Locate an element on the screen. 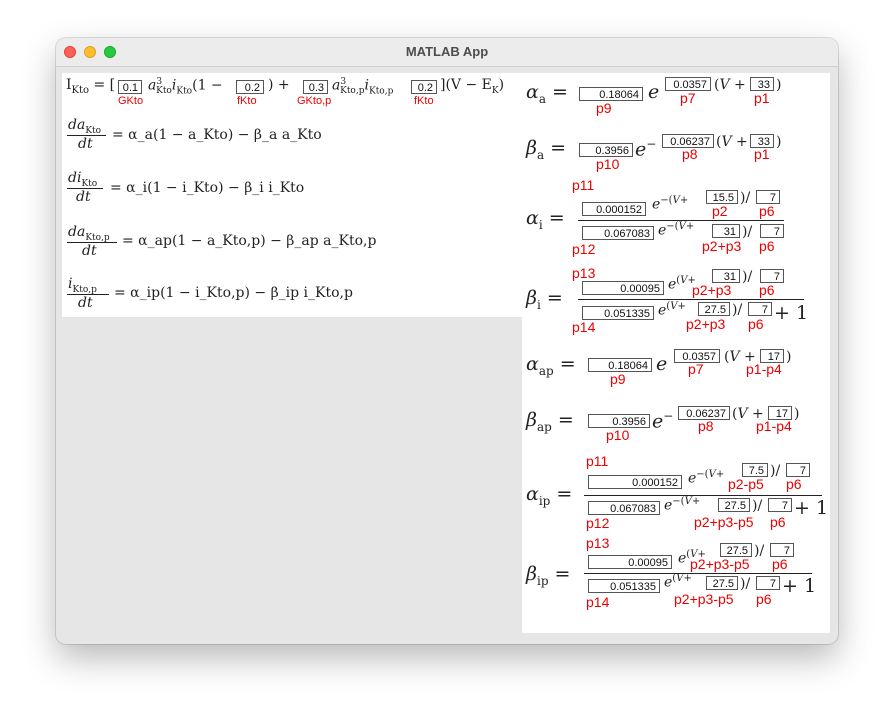 This screenshot has width=894, height=719. alpha-ap-sub: ap is located at coordinates (546, 370).